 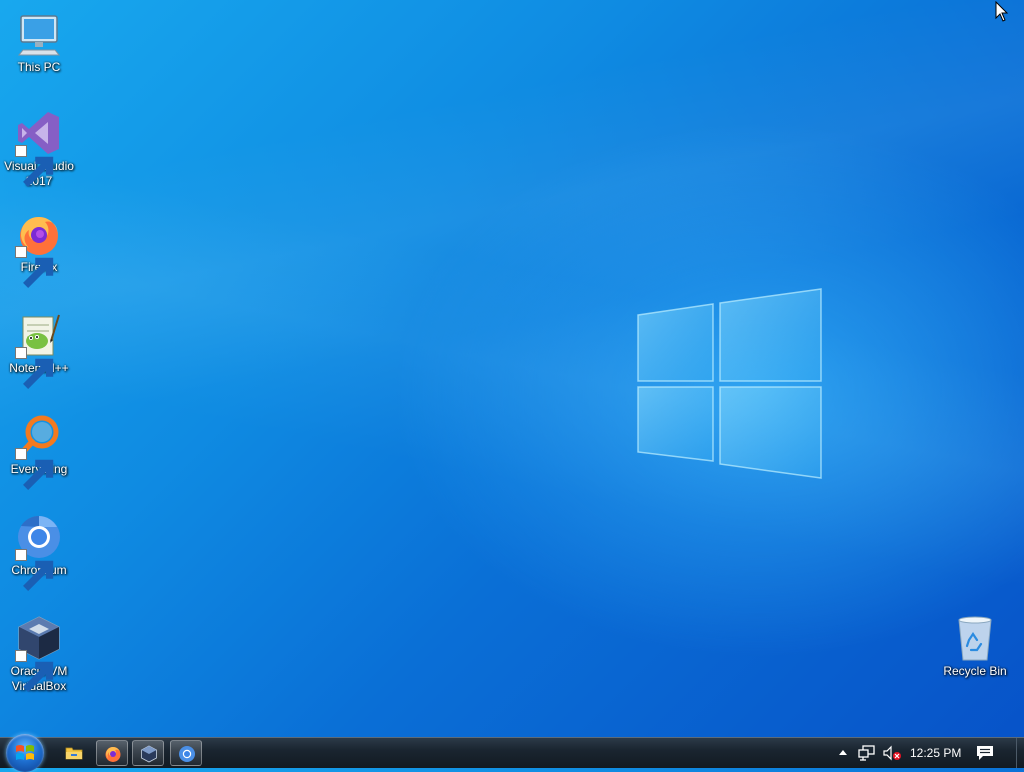 What do you see at coordinates (1002, 11) in the screenshot?
I see `mouse-cursor-icon` at bounding box center [1002, 11].